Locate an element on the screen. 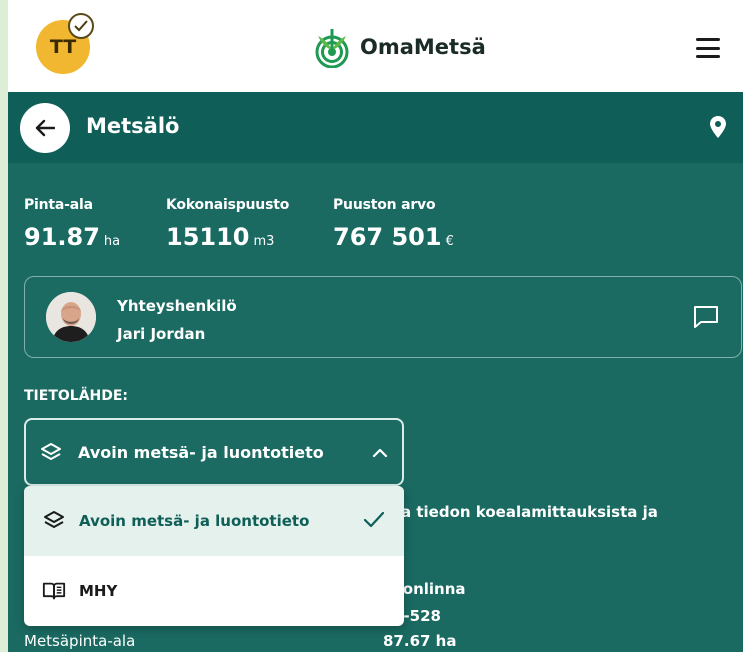 This screenshot has width=743, height=652. page-title: Metsälö is located at coordinates (133, 126).